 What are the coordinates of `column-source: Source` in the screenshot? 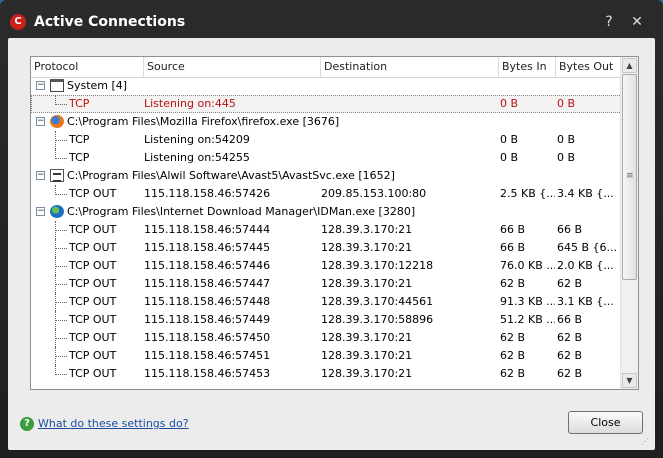 It's located at (232, 67).